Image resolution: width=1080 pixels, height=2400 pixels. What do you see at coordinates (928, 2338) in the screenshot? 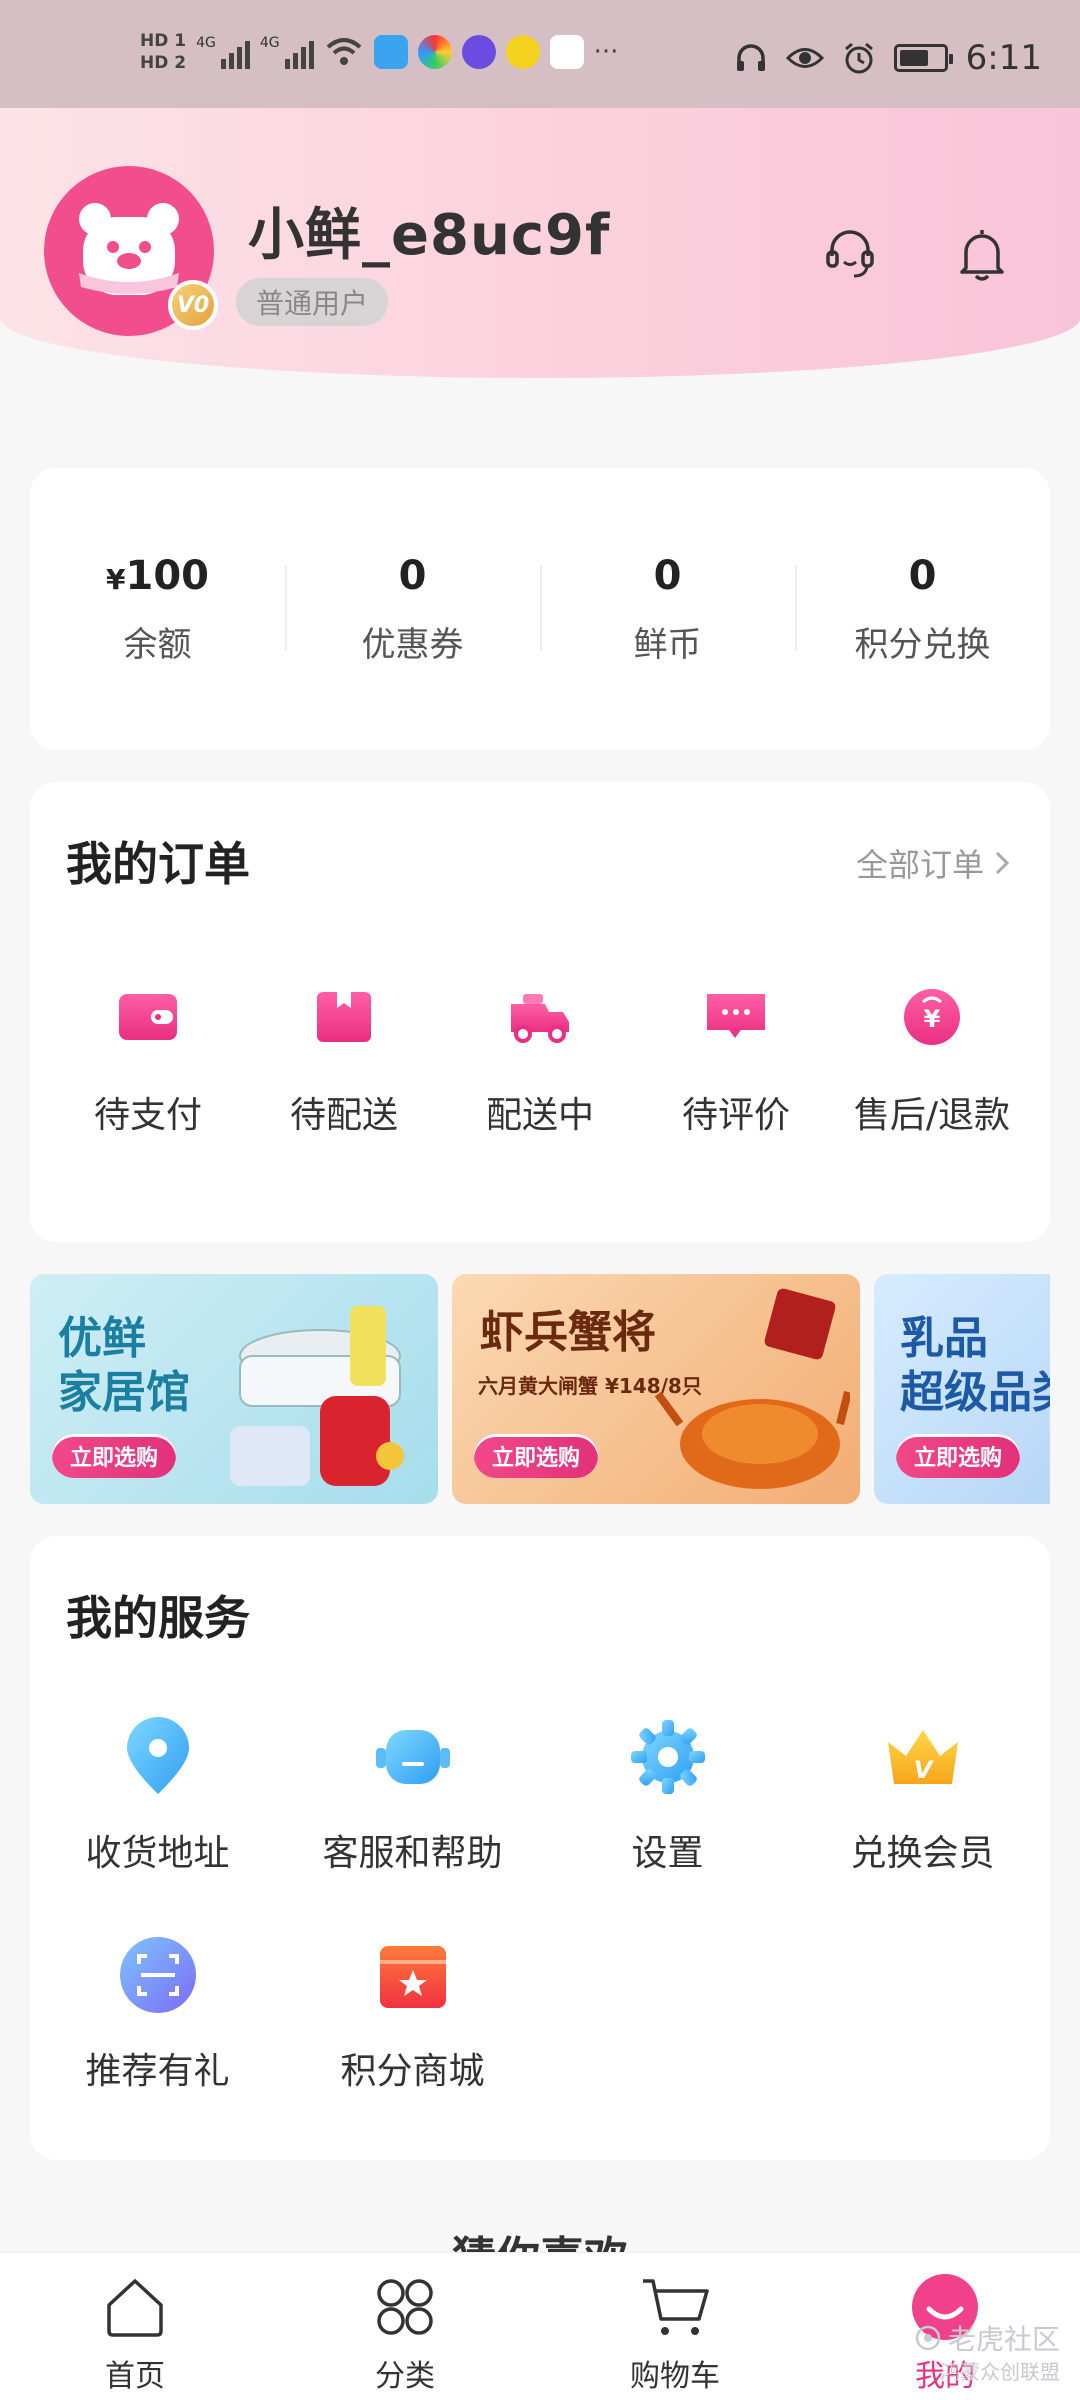
I see `watermark-logo-icon` at bounding box center [928, 2338].